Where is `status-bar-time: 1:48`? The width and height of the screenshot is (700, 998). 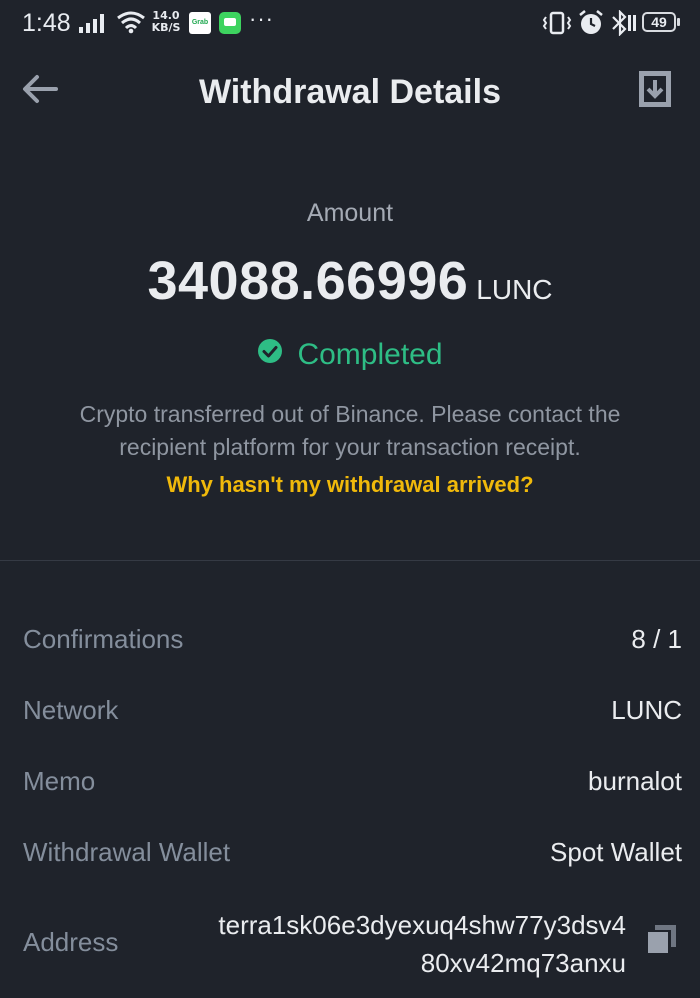
status-bar-time: 1:48 is located at coordinates (46, 23).